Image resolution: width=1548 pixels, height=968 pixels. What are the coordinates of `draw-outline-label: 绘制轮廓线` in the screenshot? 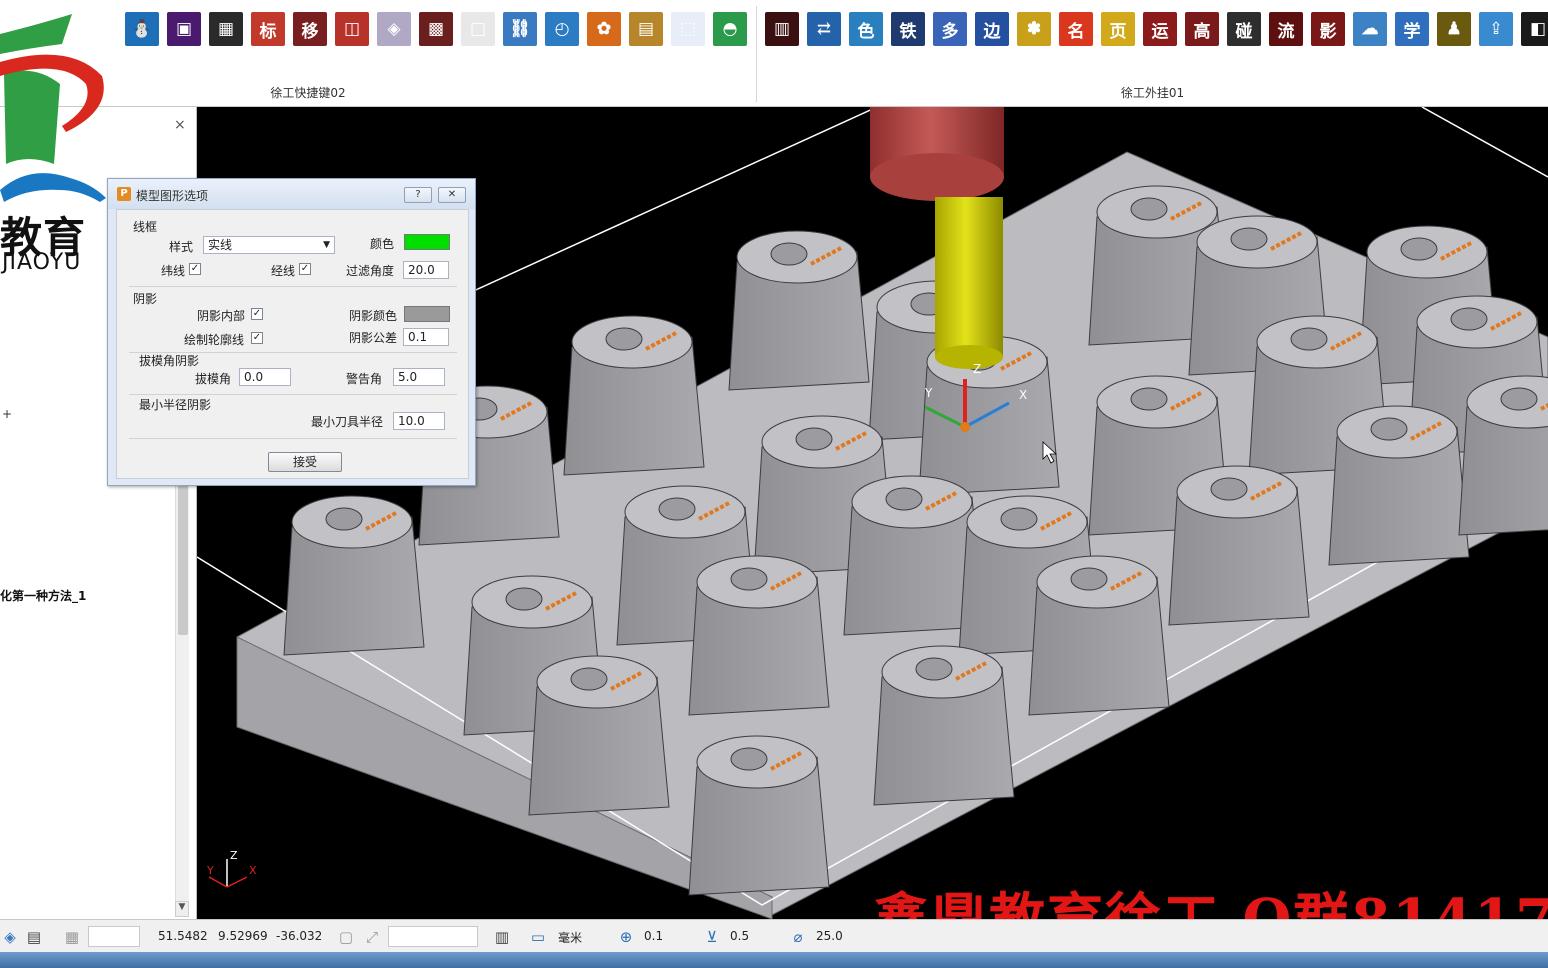 It's located at (214, 340).